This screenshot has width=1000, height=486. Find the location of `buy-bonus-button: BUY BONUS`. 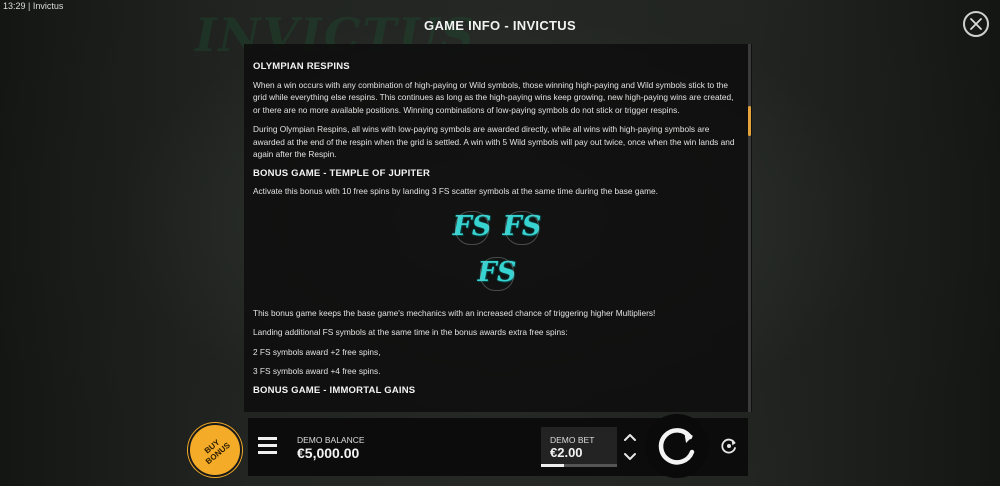

buy-bonus-button: BUY BONUS is located at coordinates (215, 450).